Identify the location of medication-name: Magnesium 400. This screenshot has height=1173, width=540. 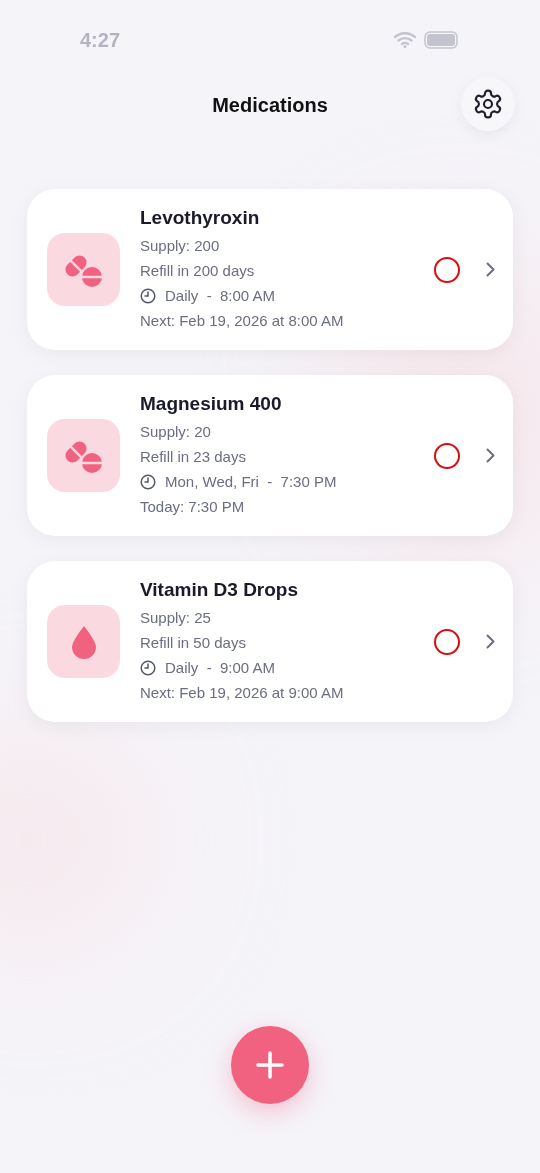
(211, 404).